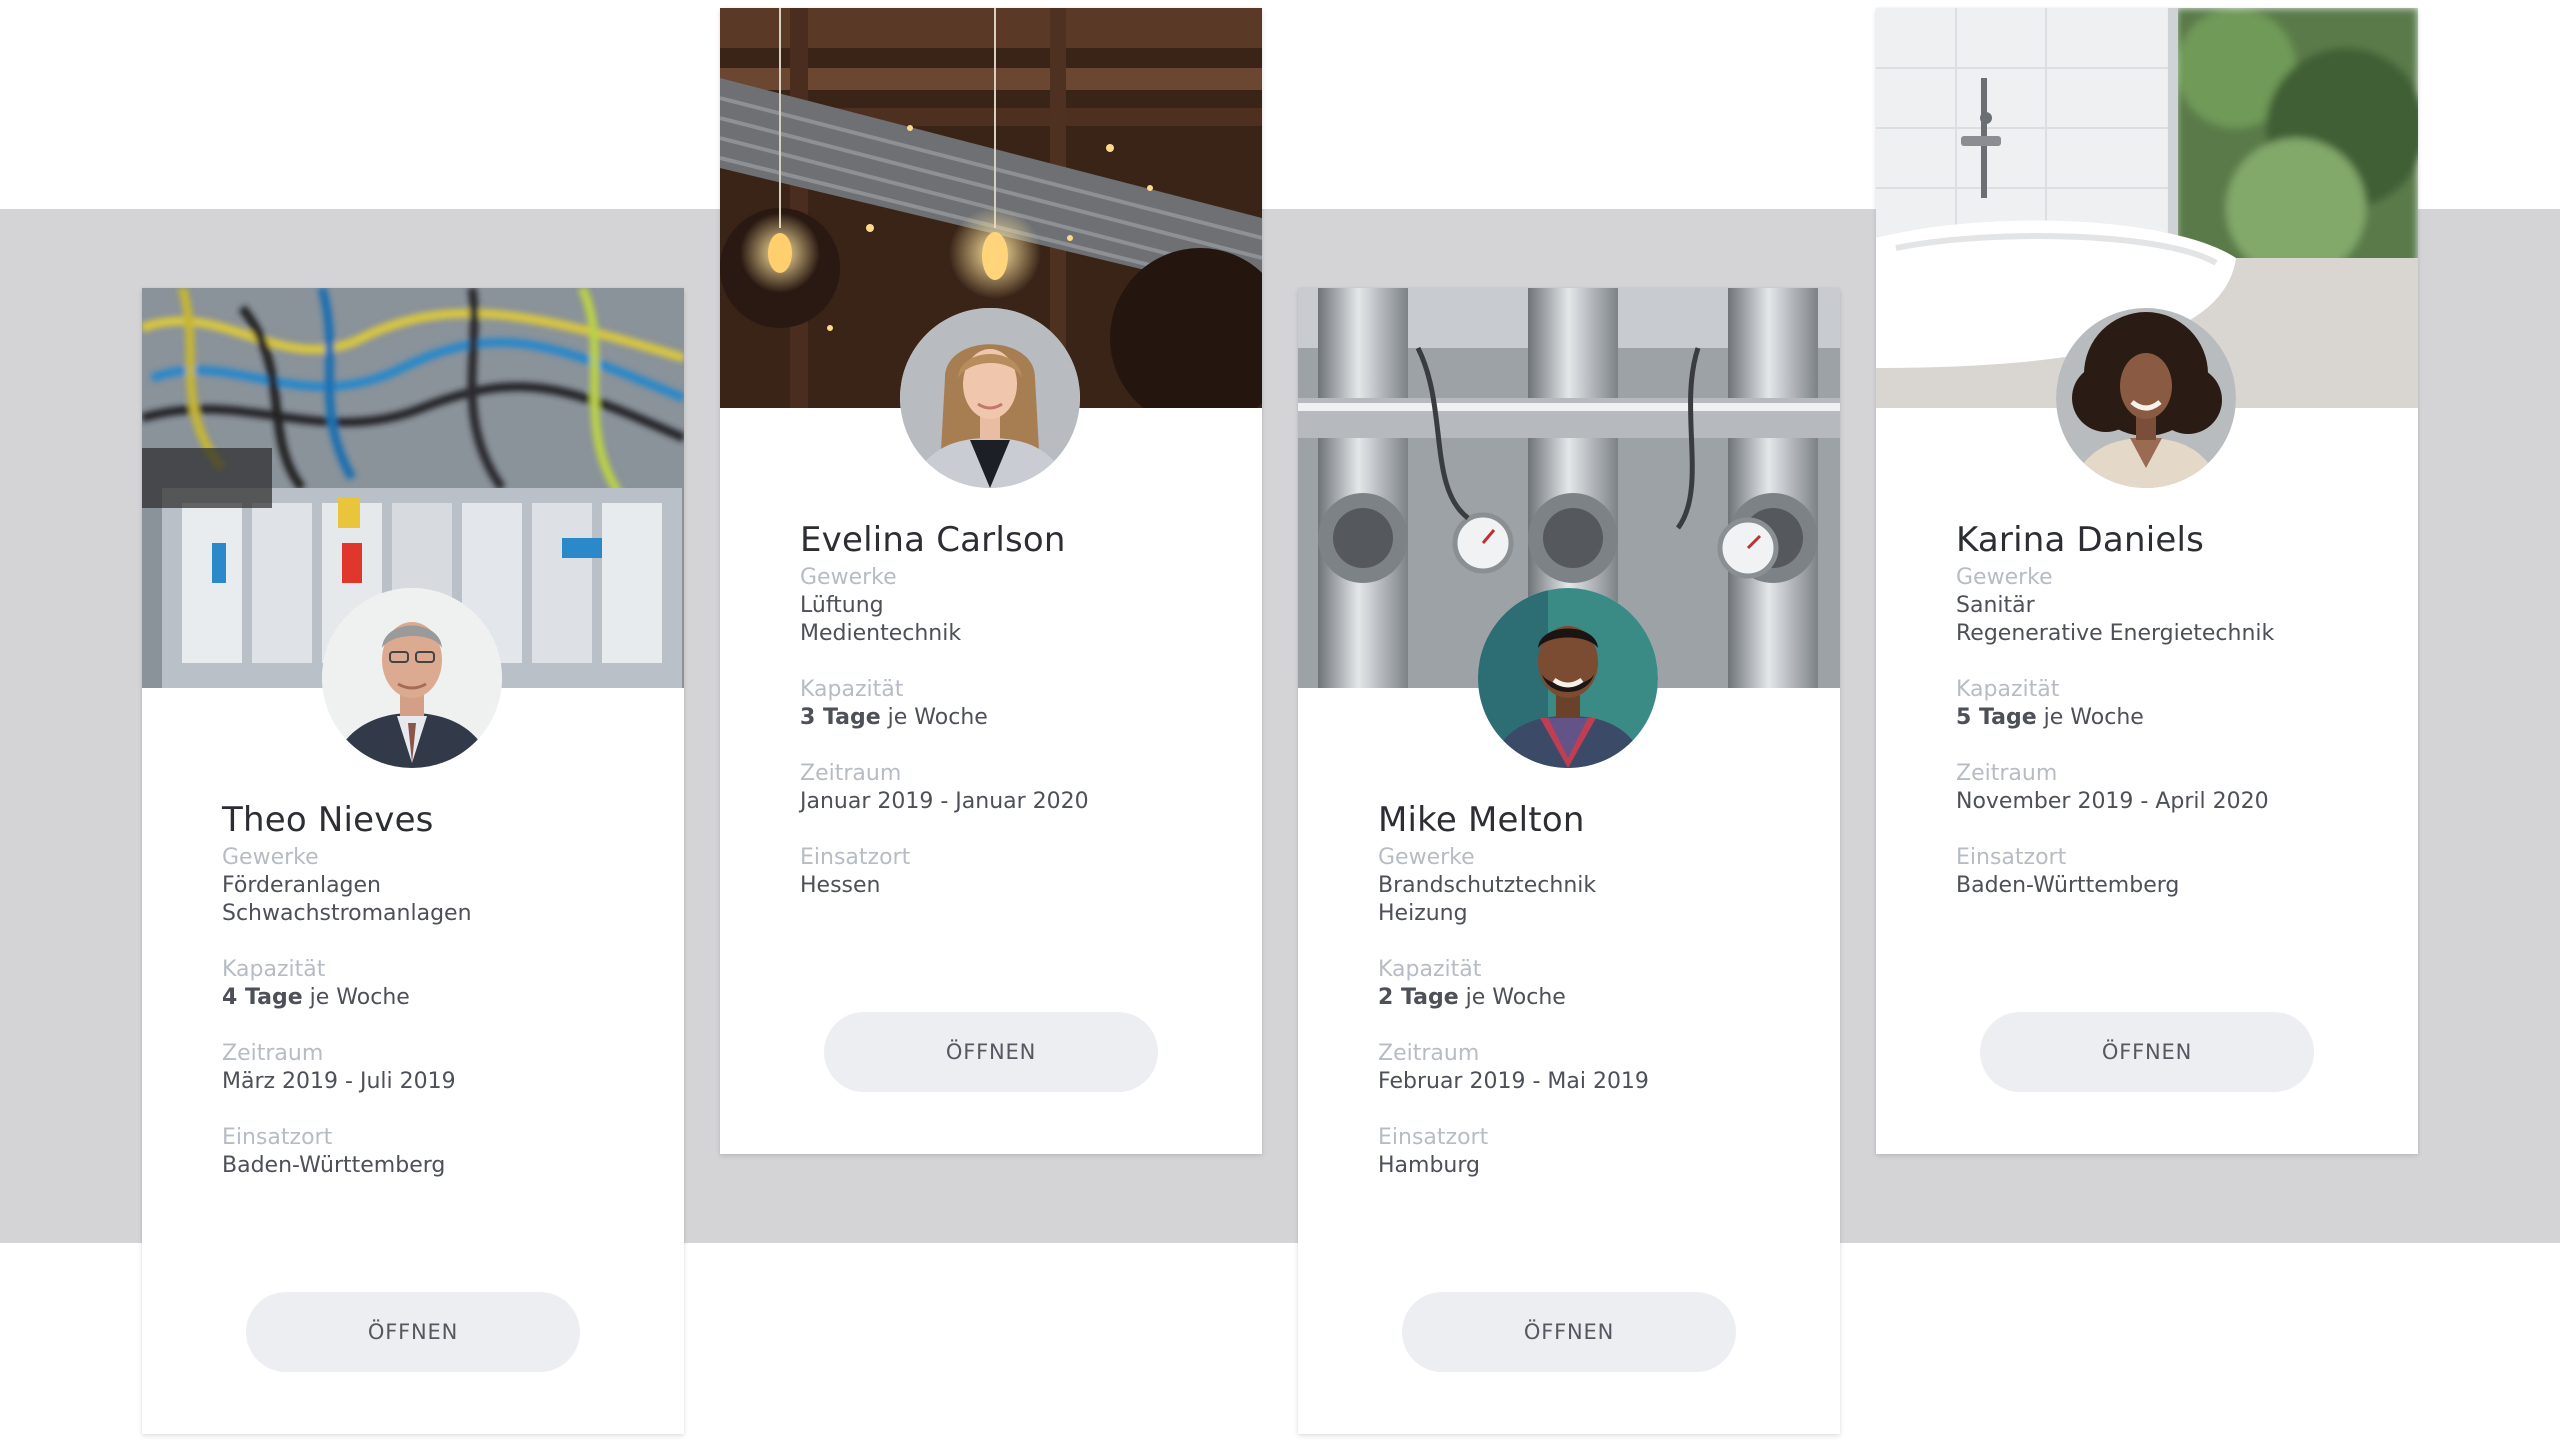 This screenshot has height=1444, width=2560. Describe the element at coordinates (1481, 820) in the screenshot. I see `profile-name: Mike Melton` at that location.